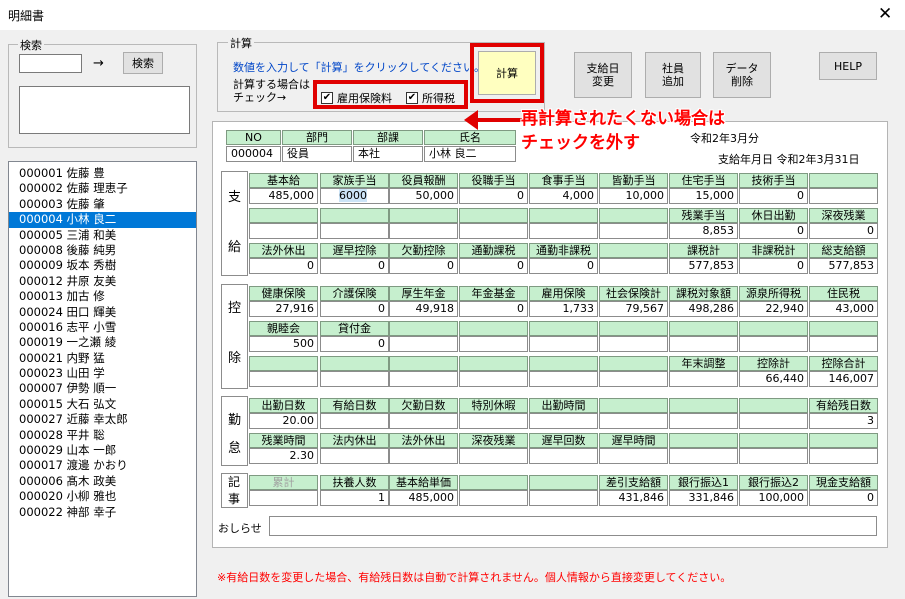  What do you see at coordinates (283, 266) in the screenshot?
I see `payment-row3-value-0: 0` at bounding box center [283, 266].